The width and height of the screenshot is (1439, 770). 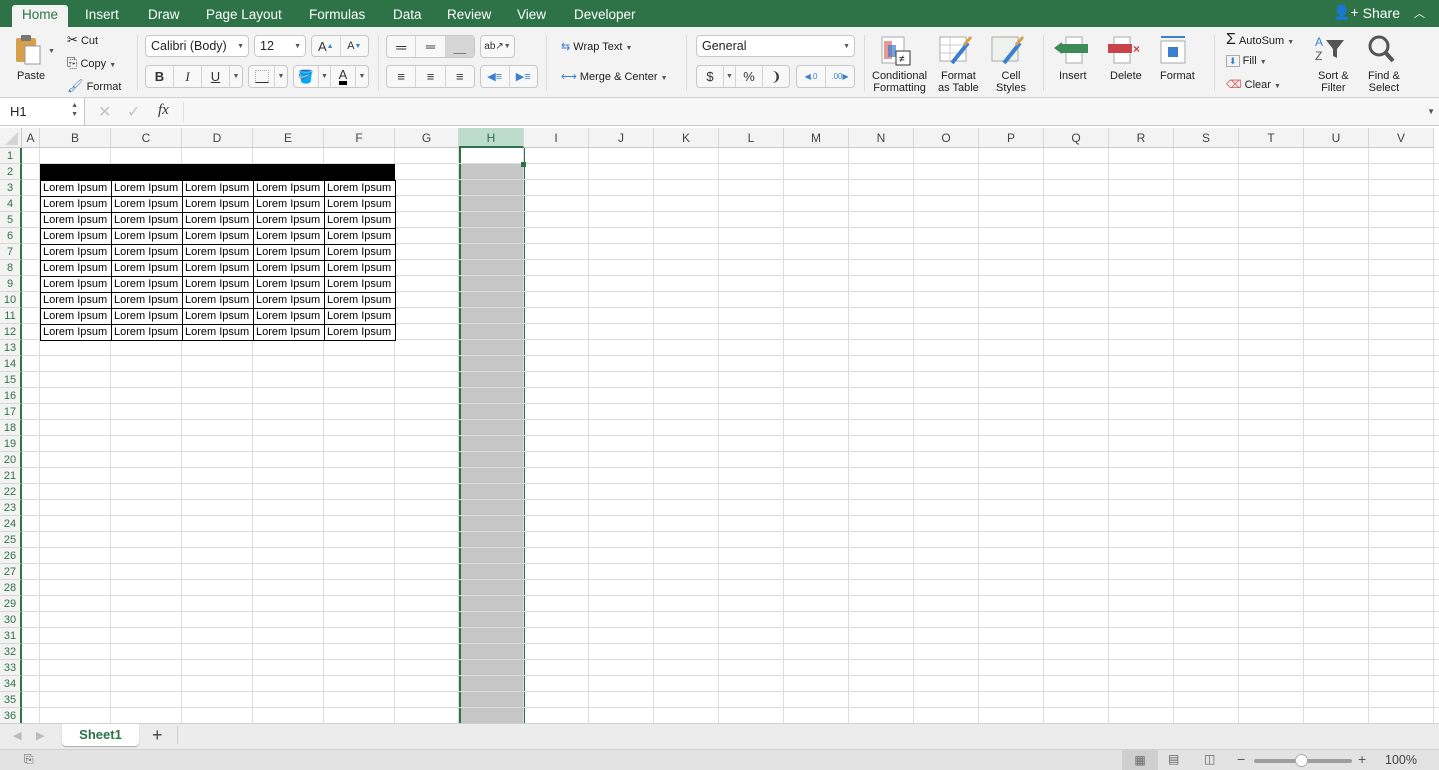 What do you see at coordinates (11, 636) in the screenshot?
I see `row-header-31: 31` at bounding box center [11, 636].